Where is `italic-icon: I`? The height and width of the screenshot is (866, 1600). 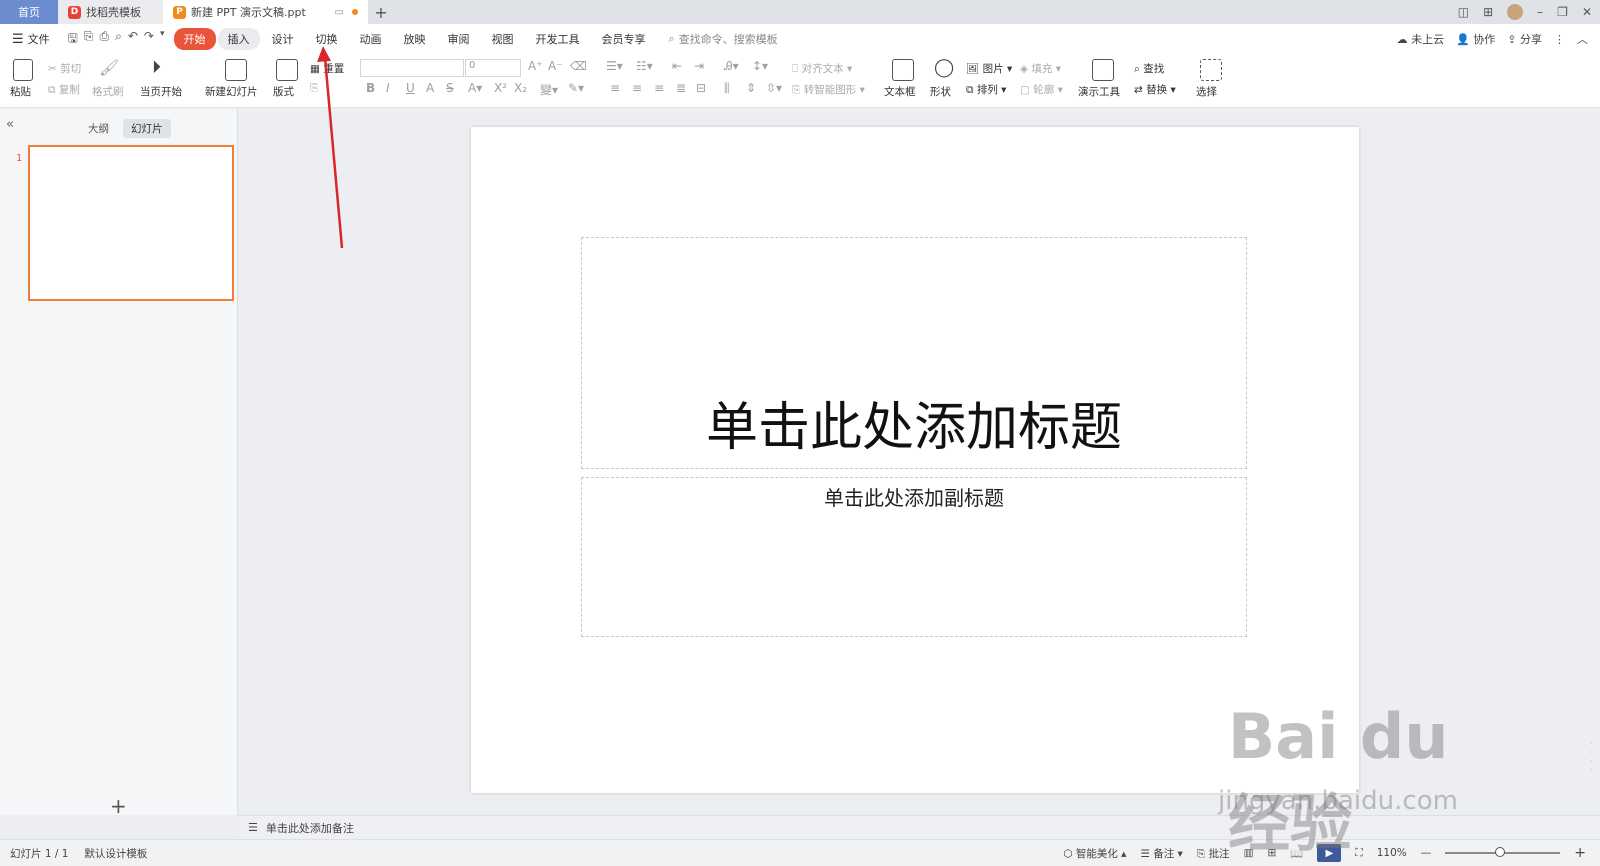 italic-icon: I is located at coordinates (388, 88).